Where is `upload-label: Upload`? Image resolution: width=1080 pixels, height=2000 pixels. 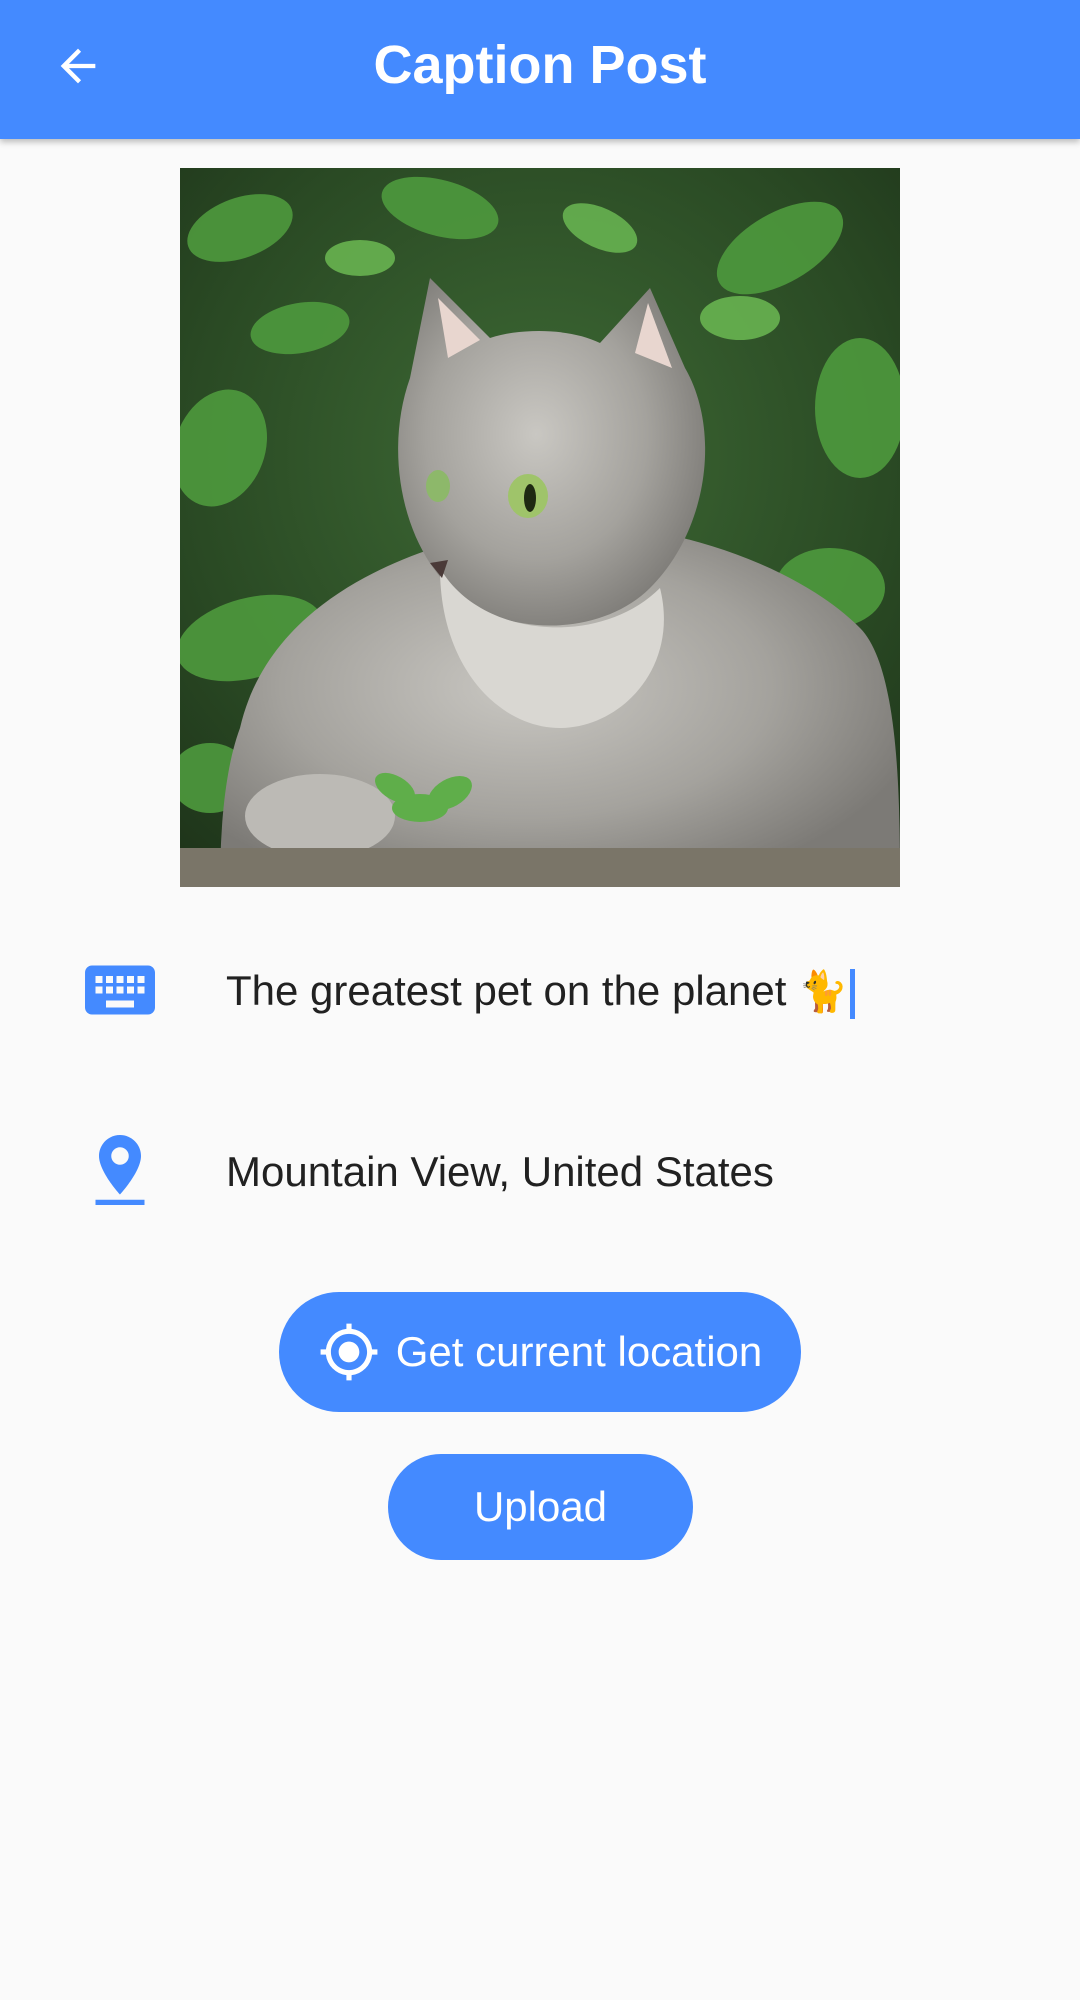
upload-label: Upload is located at coordinates (540, 1506).